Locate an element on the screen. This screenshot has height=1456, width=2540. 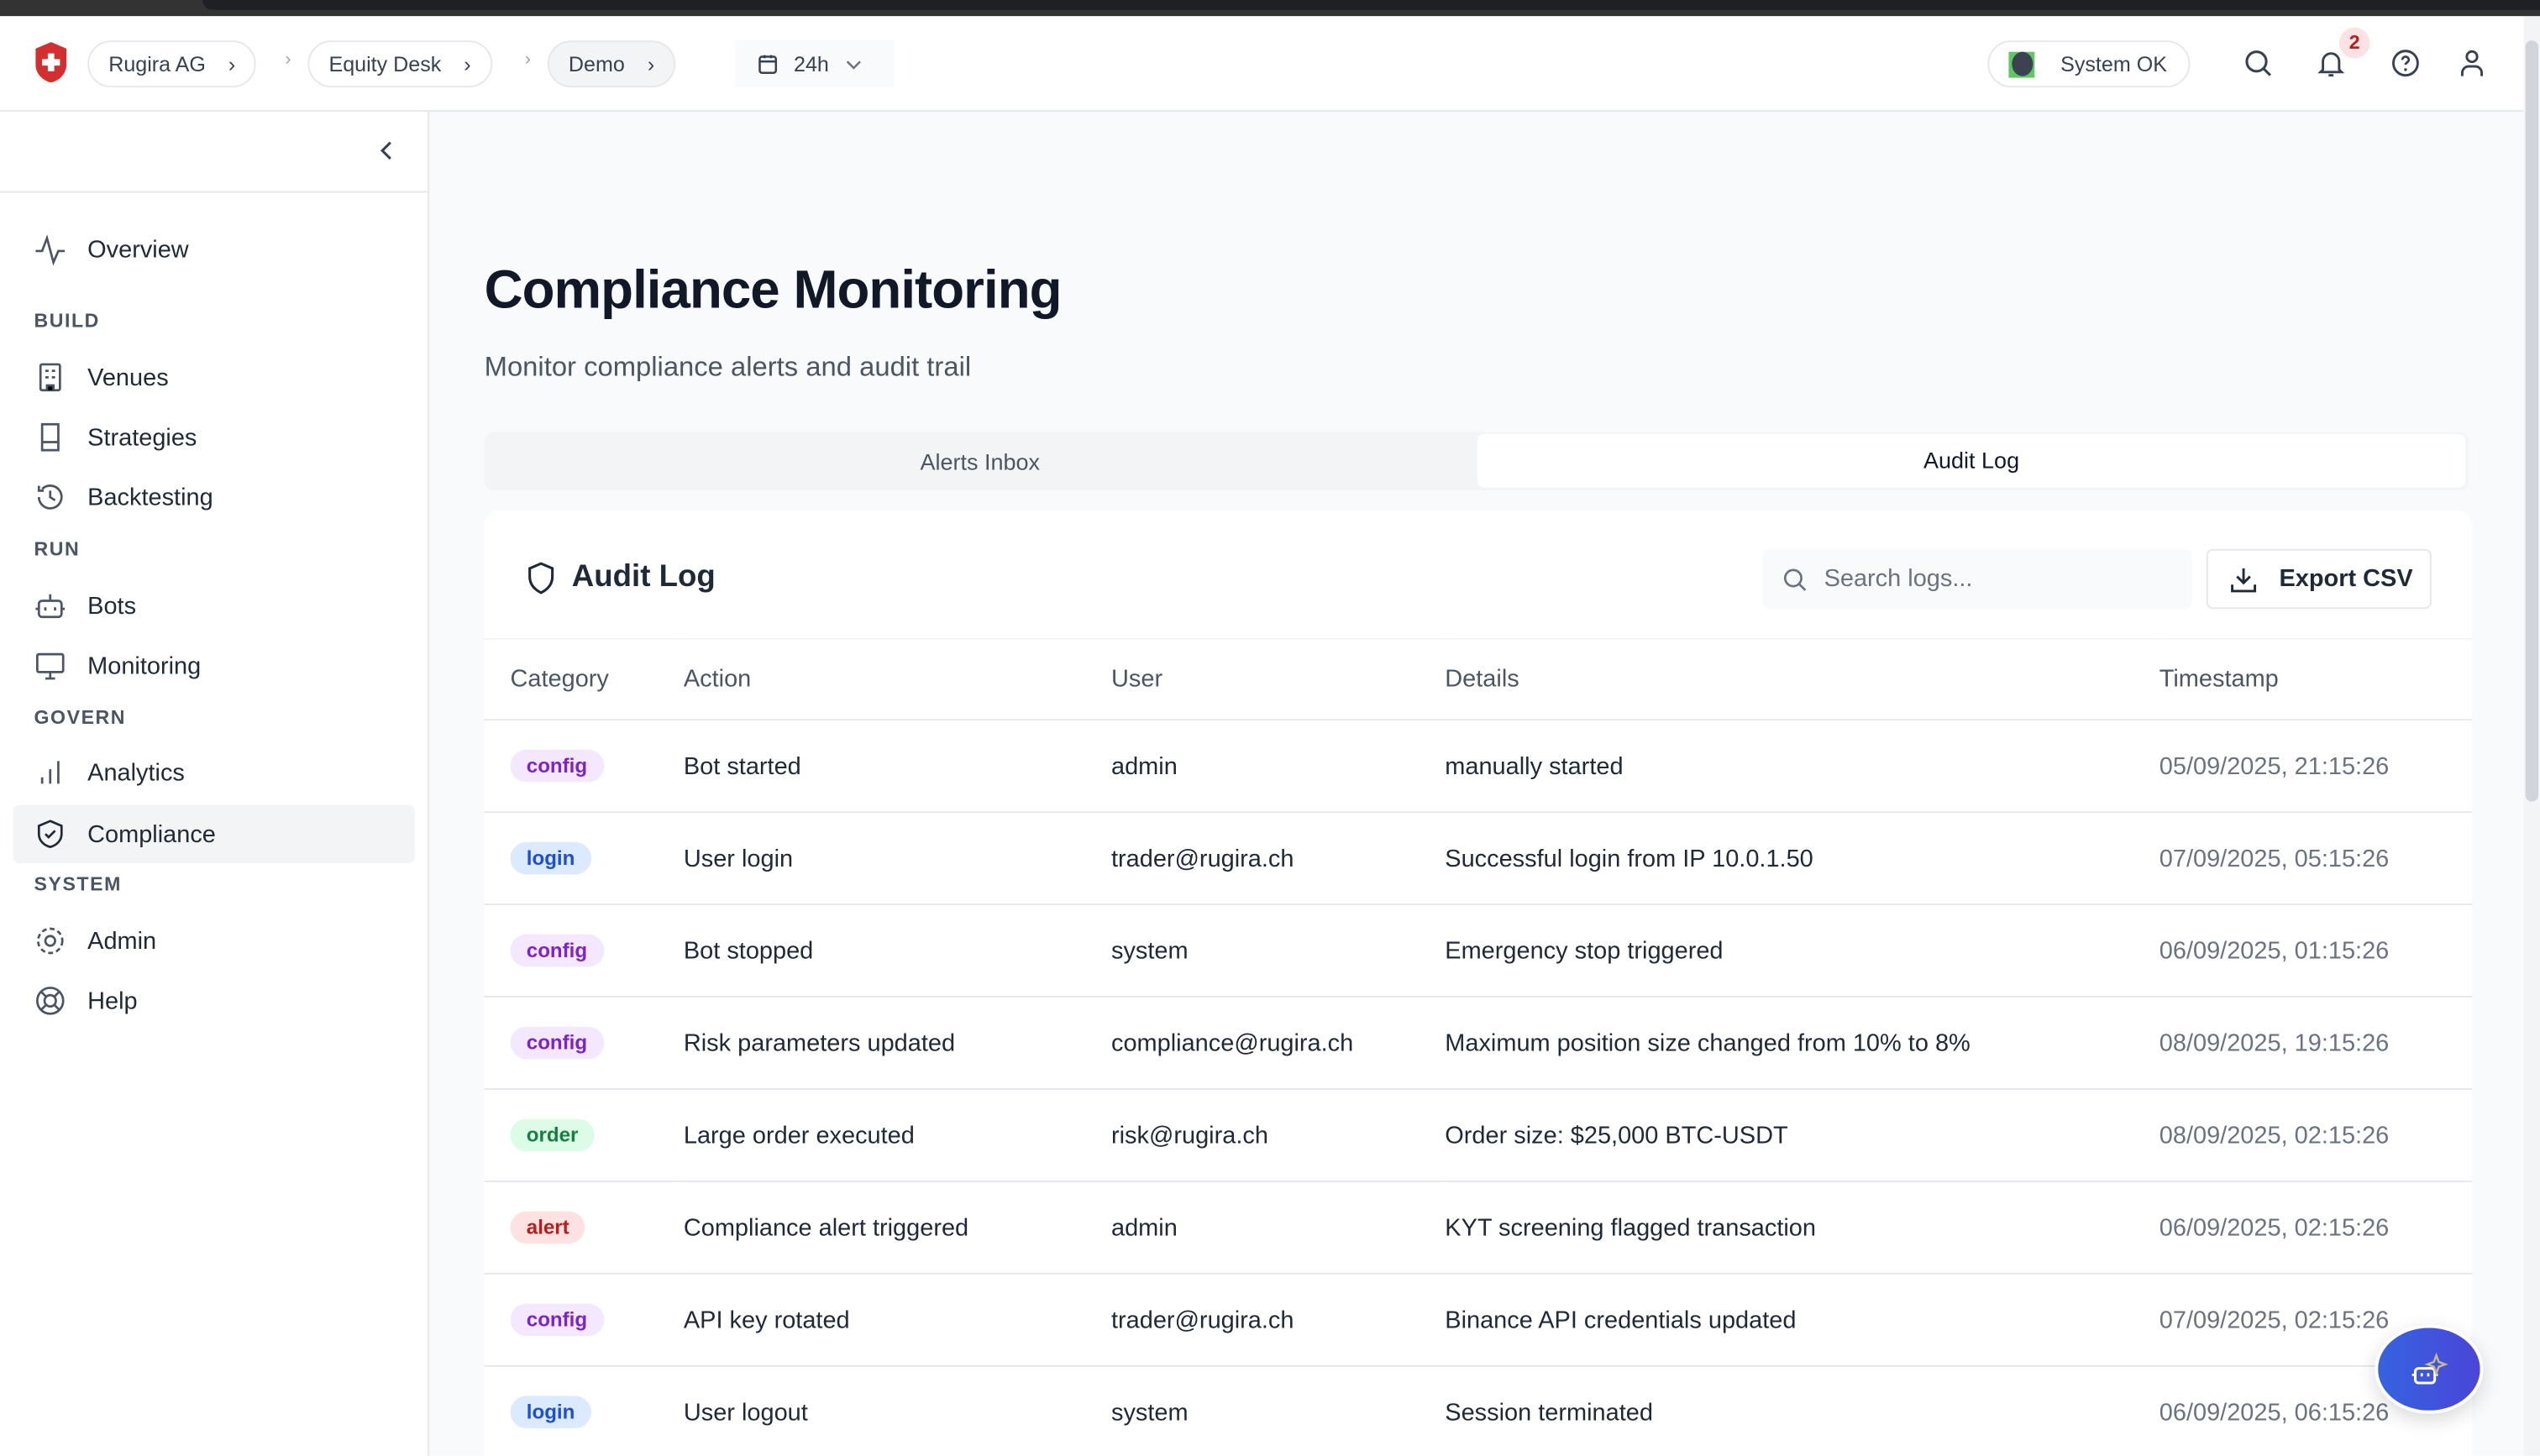
category-badge: login is located at coordinates (550, 1412).